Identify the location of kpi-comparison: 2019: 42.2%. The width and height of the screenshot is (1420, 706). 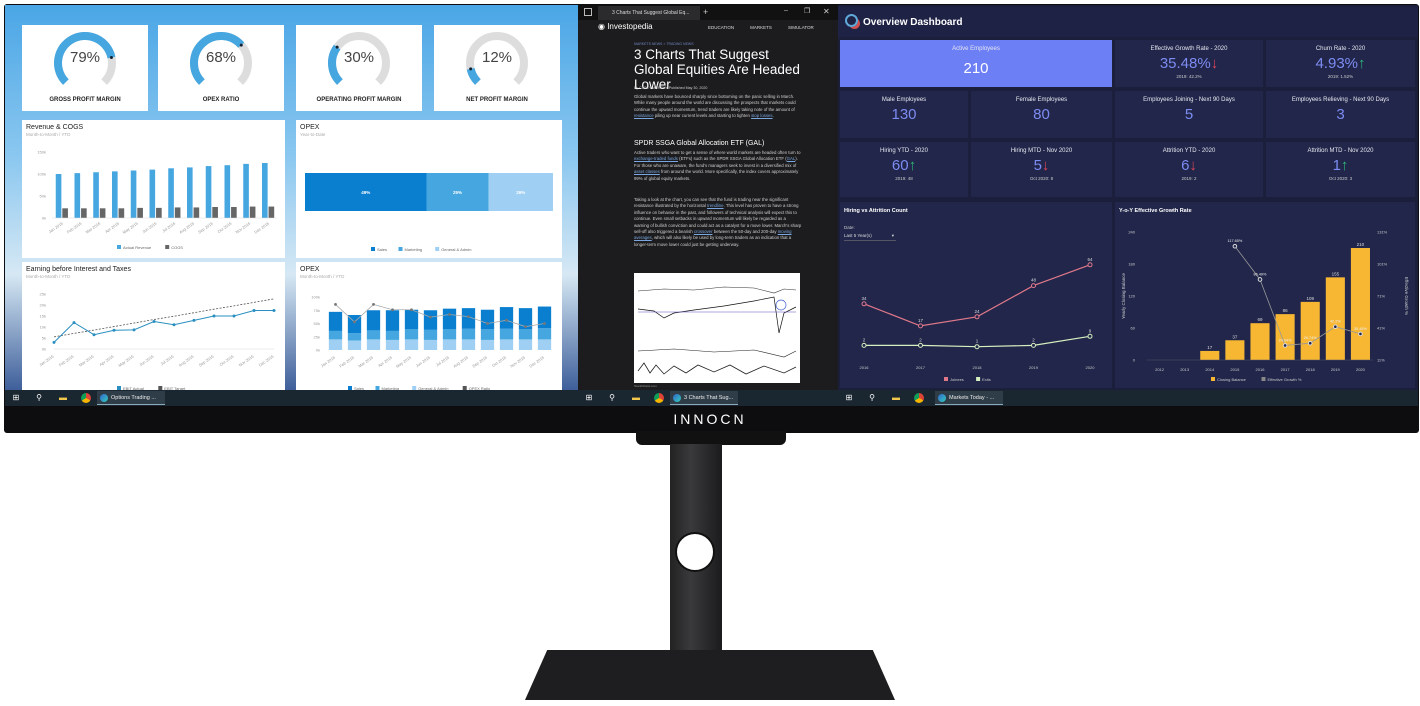
(1189, 76).